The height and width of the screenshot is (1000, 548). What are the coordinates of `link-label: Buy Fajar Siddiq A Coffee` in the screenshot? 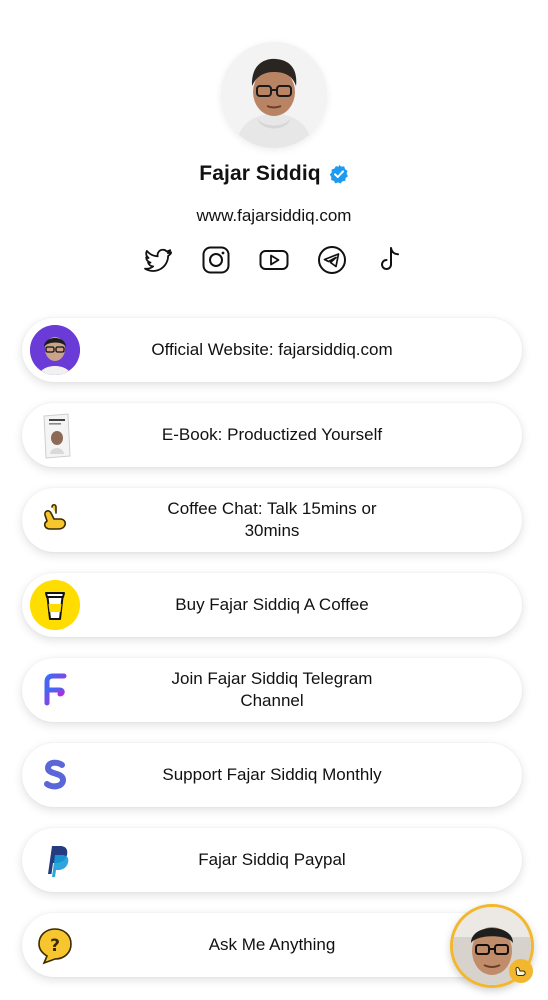 It's located at (272, 604).